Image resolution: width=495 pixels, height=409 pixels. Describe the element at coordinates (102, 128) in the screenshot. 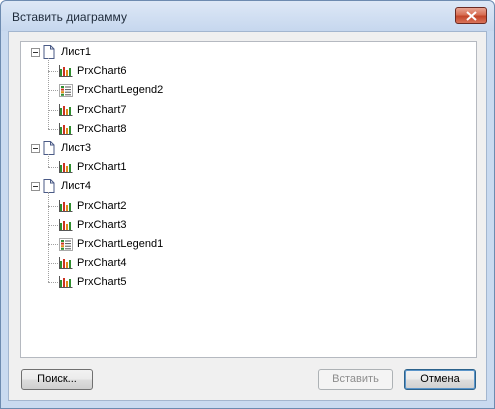

I see `chart-label: PrxChart8` at that location.